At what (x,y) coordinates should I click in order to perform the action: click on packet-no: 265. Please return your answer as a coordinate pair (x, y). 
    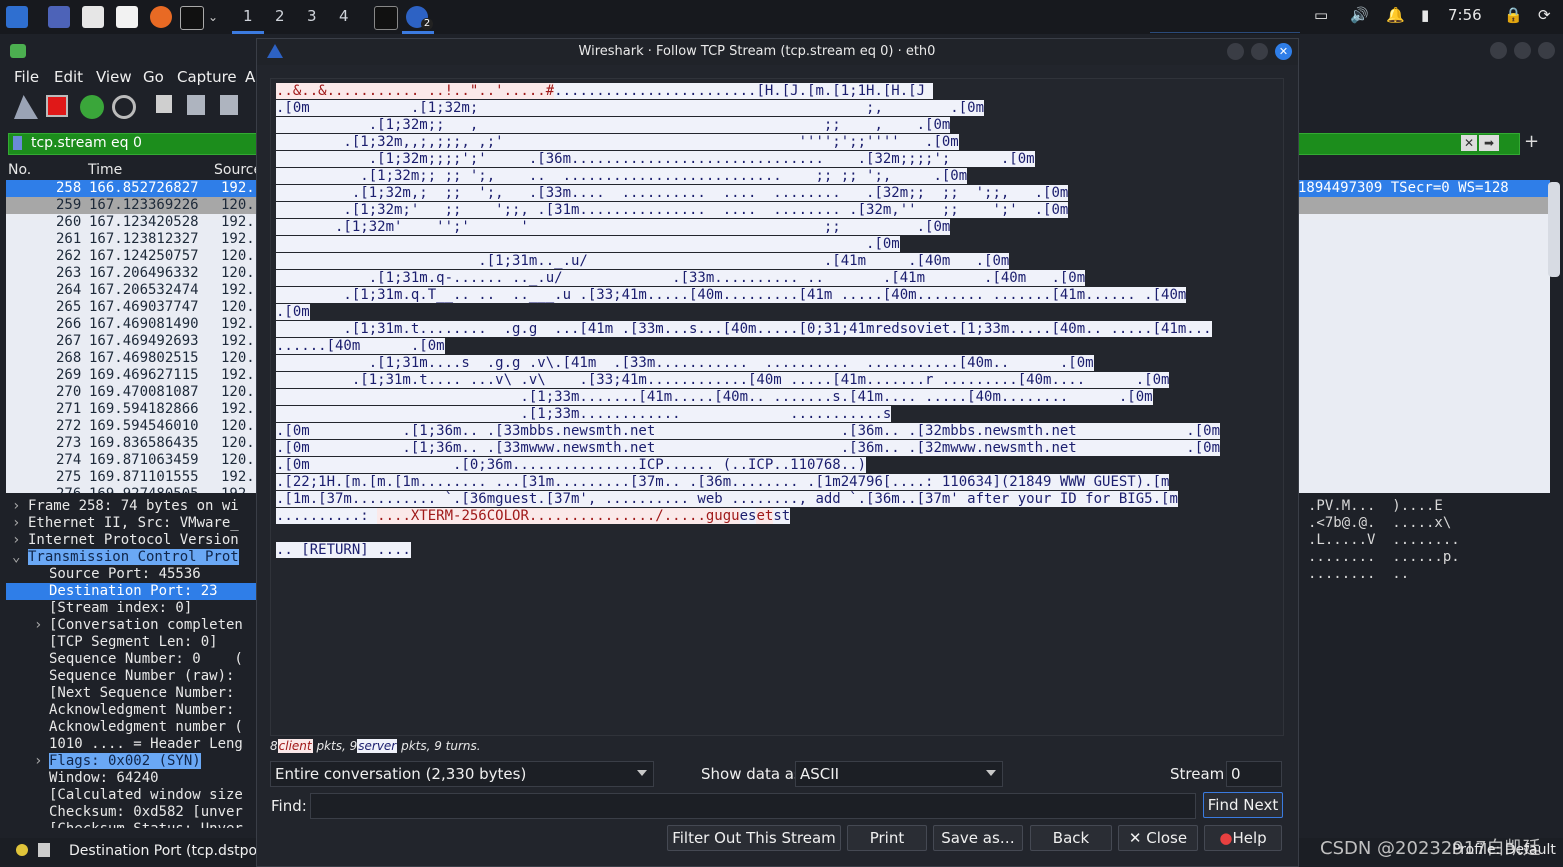
    Looking at the image, I should click on (69, 307).